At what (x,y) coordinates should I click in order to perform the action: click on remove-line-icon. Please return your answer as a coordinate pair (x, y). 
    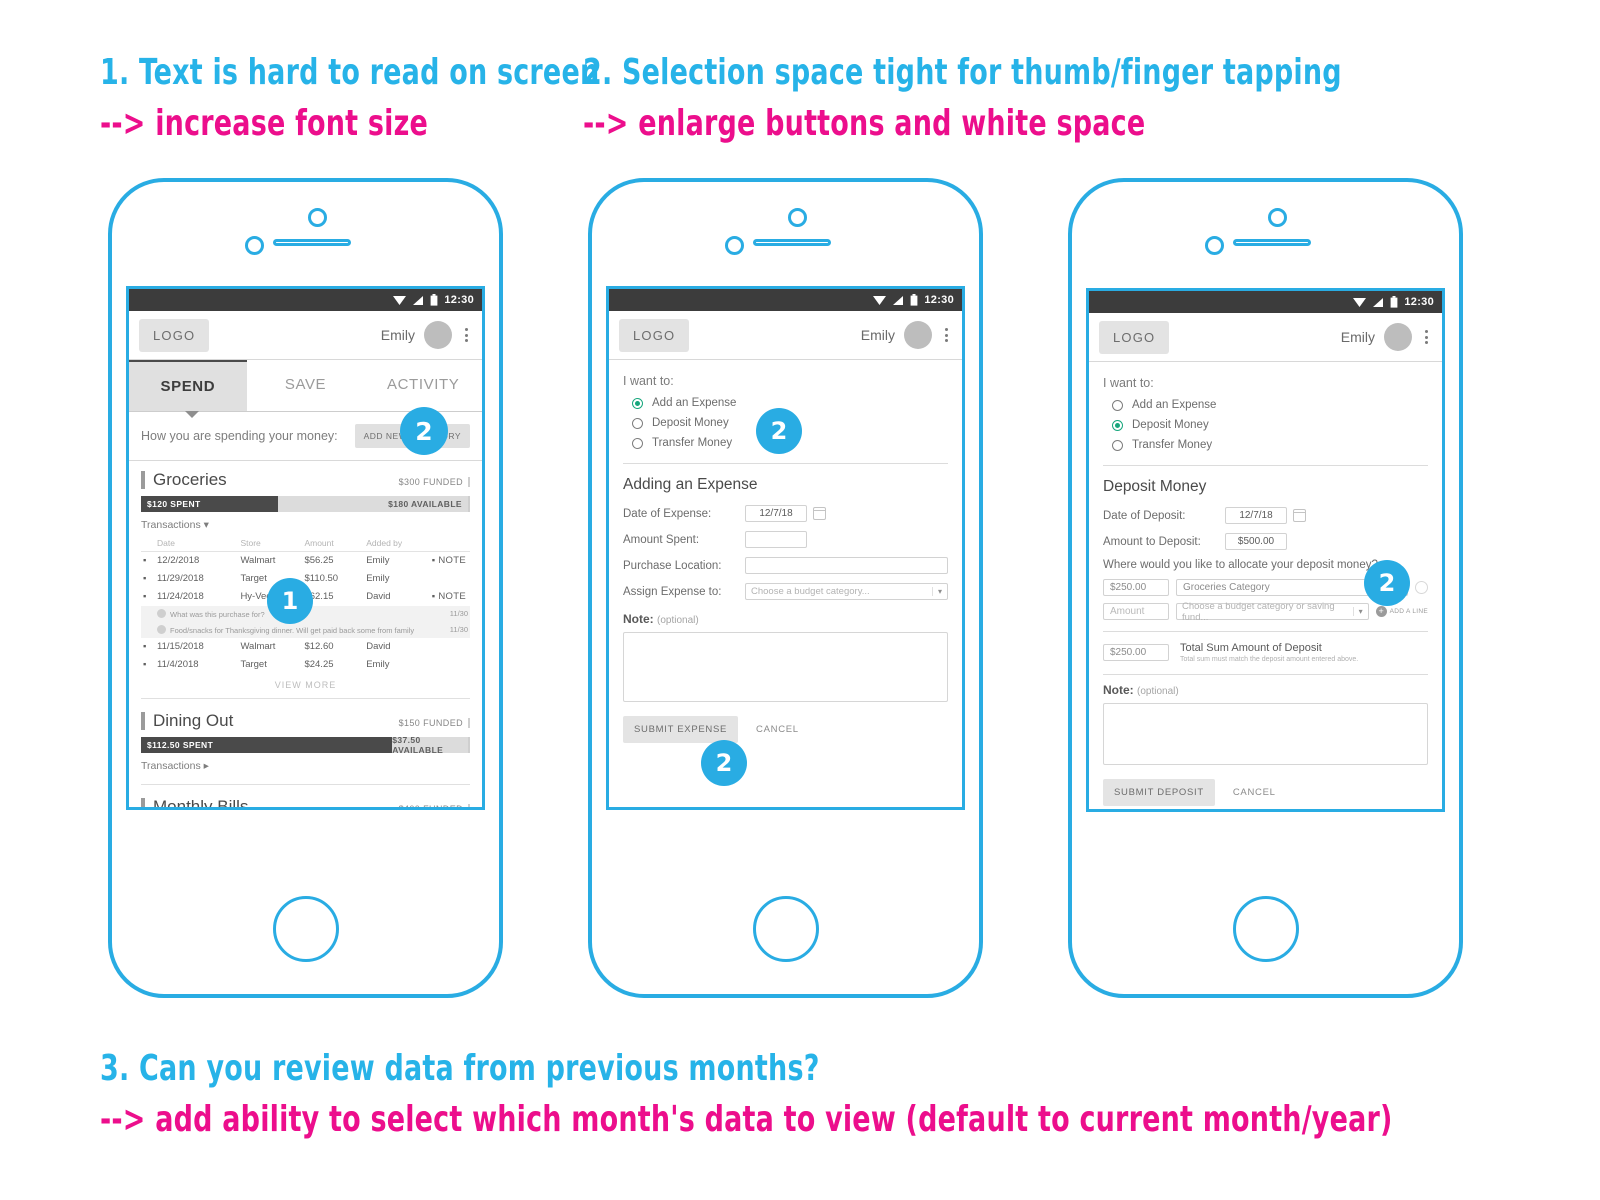
    Looking at the image, I should click on (1421, 587).